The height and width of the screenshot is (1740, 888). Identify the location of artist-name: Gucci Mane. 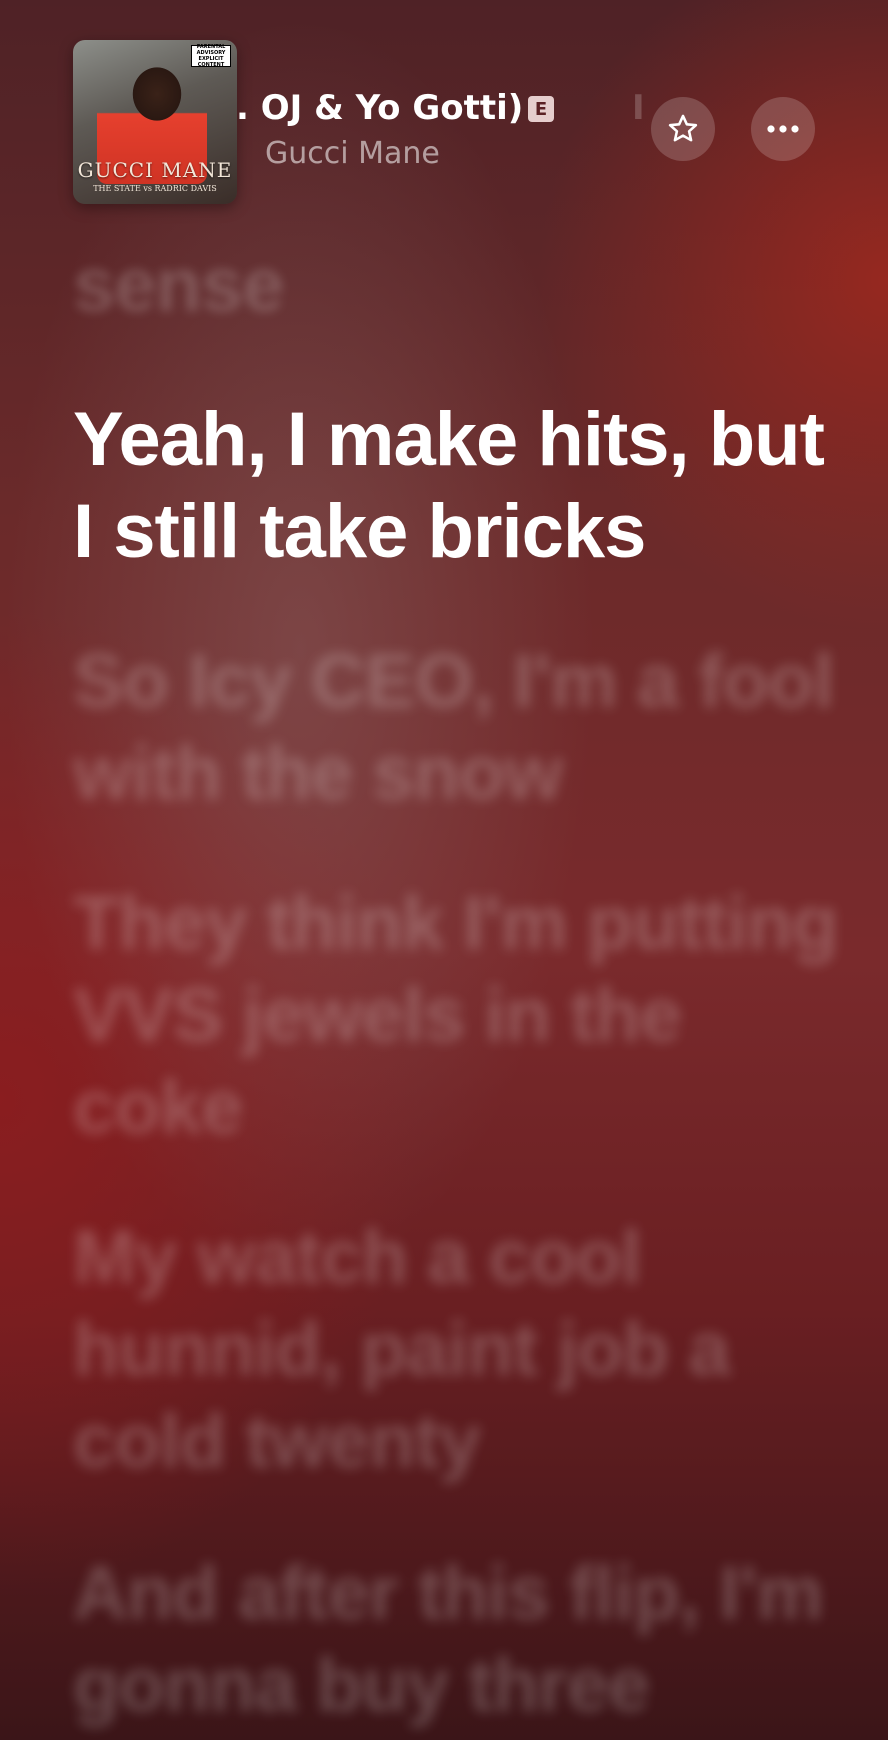
(352, 153).